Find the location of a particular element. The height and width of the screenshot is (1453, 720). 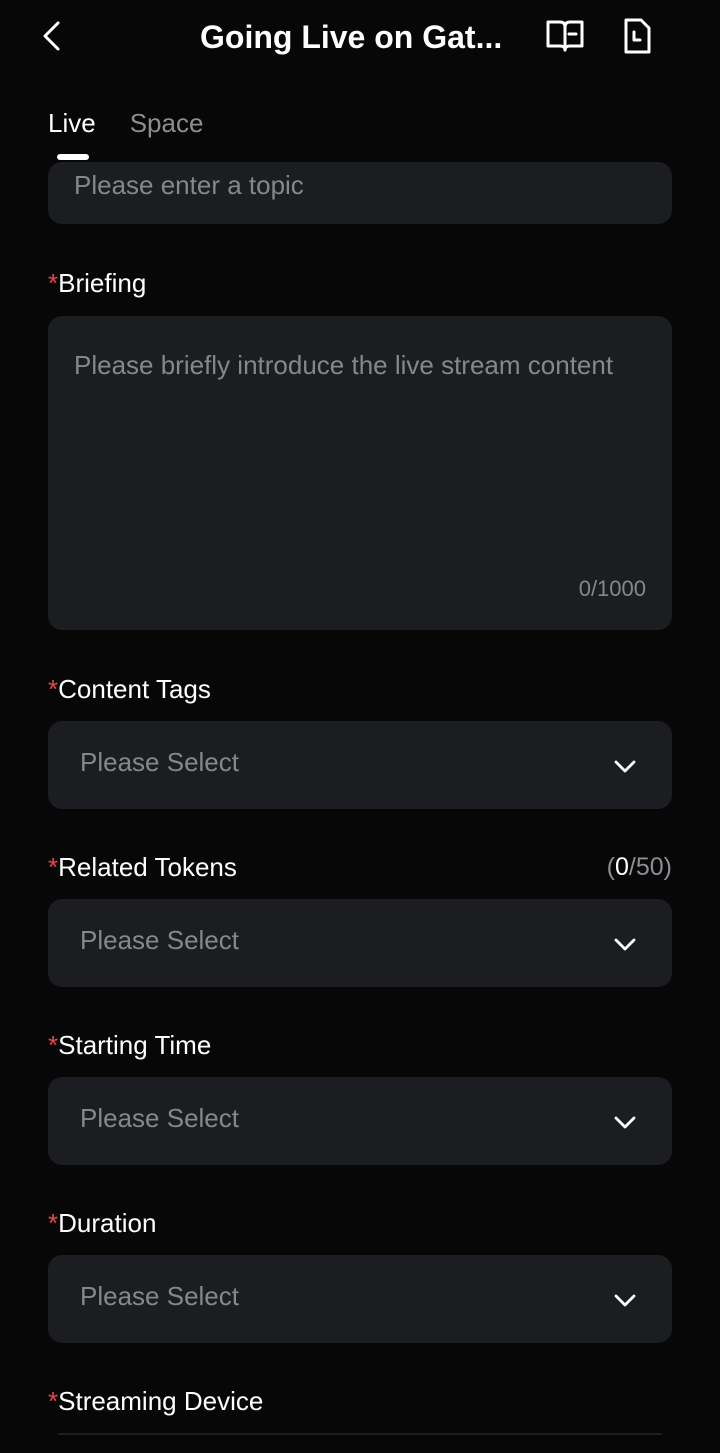

streaming-device-label: *Streaming Device is located at coordinates (155, 1401).